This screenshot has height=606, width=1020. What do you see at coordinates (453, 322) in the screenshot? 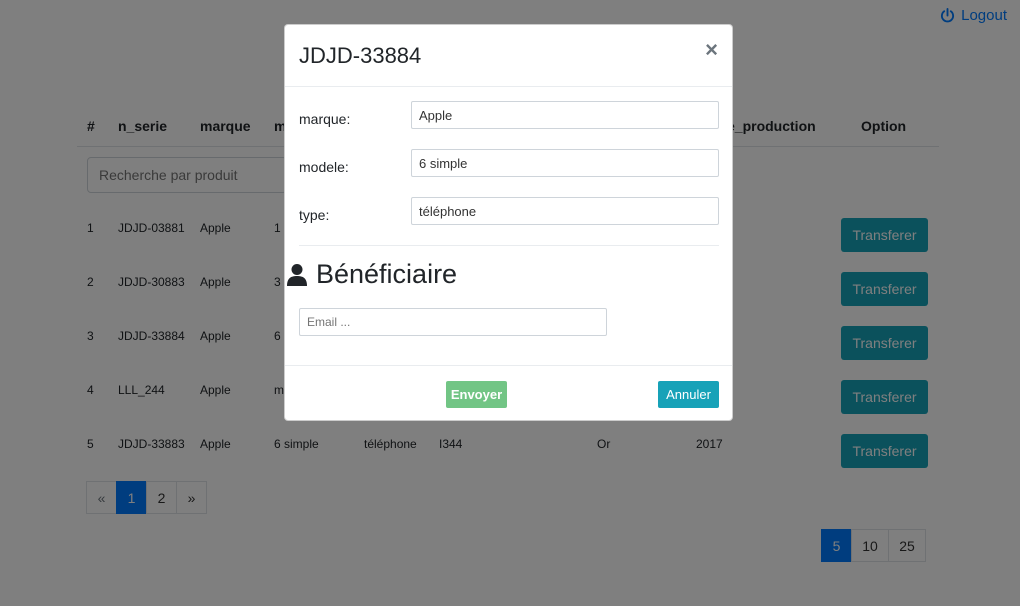
I see `email-field` at bounding box center [453, 322].